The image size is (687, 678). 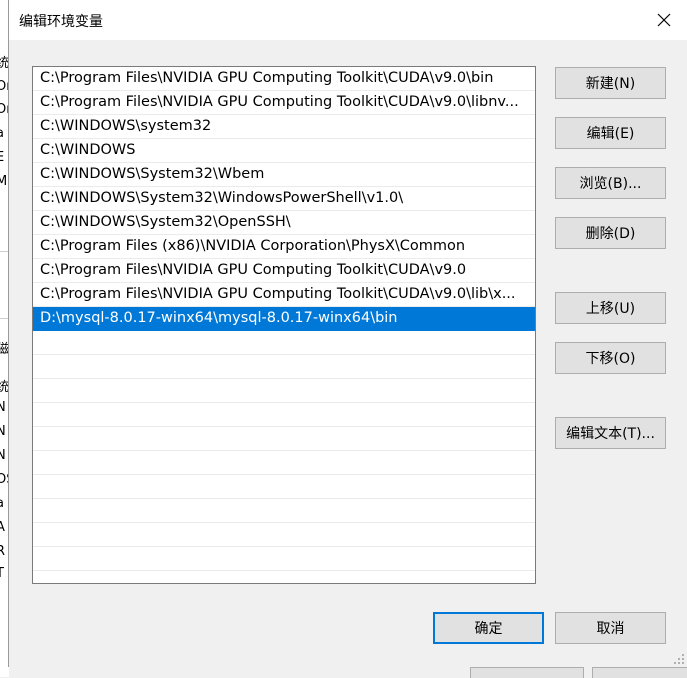 What do you see at coordinates (3, 551) in the screenshot?
I see `background-text-fragment: R` at bounding box center [3, 551].